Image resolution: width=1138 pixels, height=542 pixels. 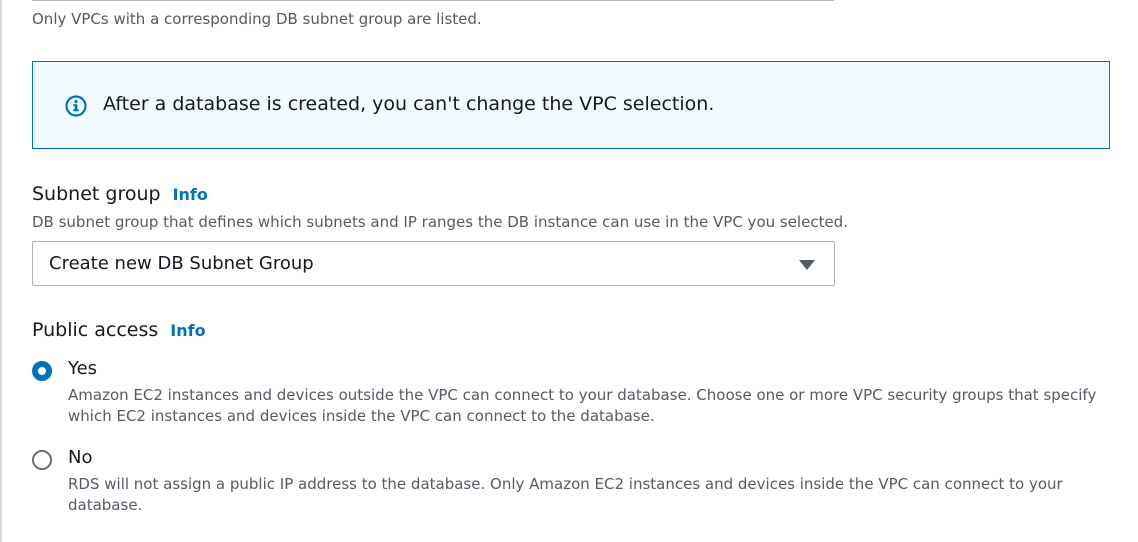 What do you see at coordinates (76, 106) in the screenshot?
I see `info-circle-icon` at bounding box center [76, 106].